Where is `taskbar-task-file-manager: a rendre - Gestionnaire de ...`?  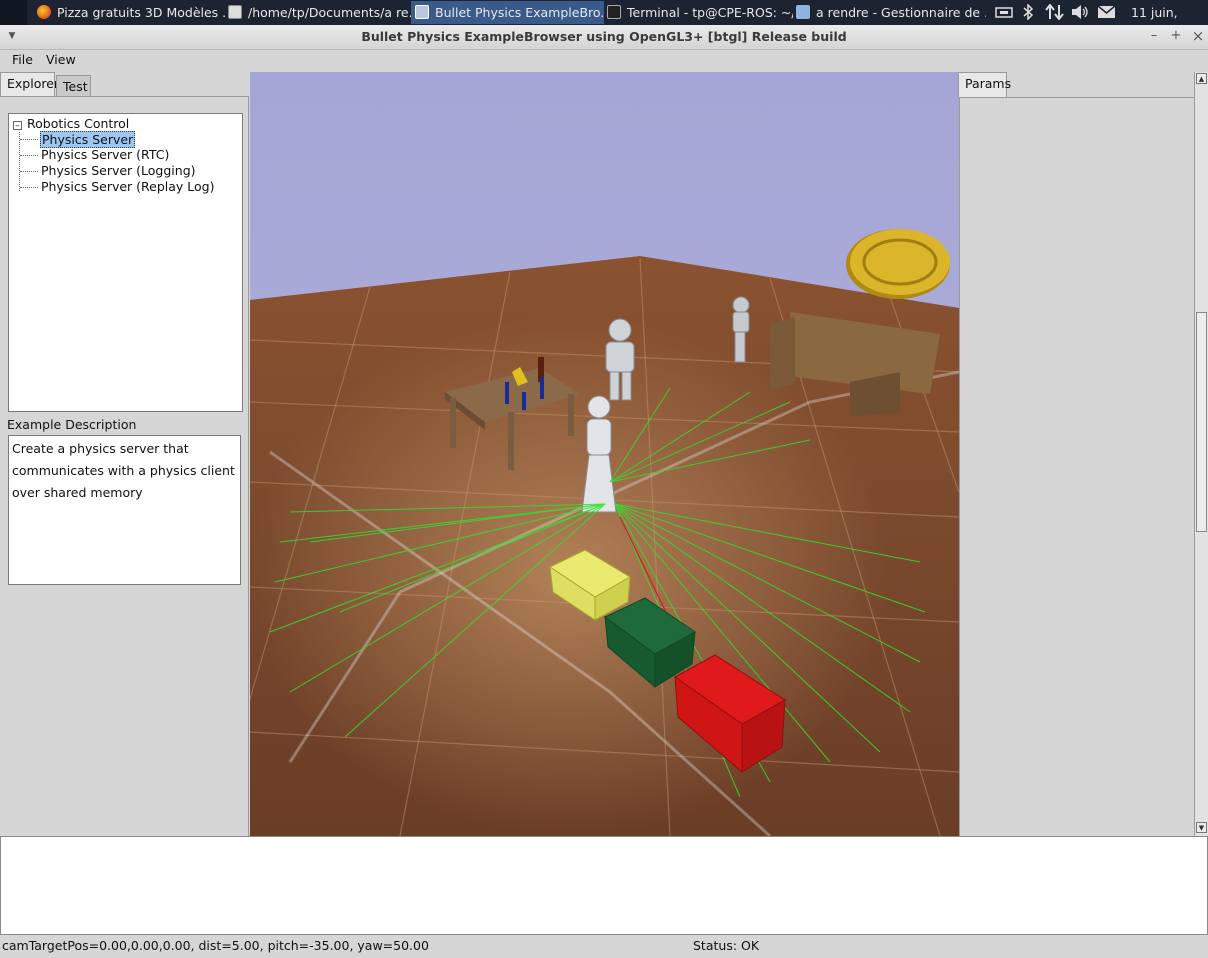
taskbar-task-file-manager: a rendre - Gestionnaire de ... is located at coordinates (889, 12).